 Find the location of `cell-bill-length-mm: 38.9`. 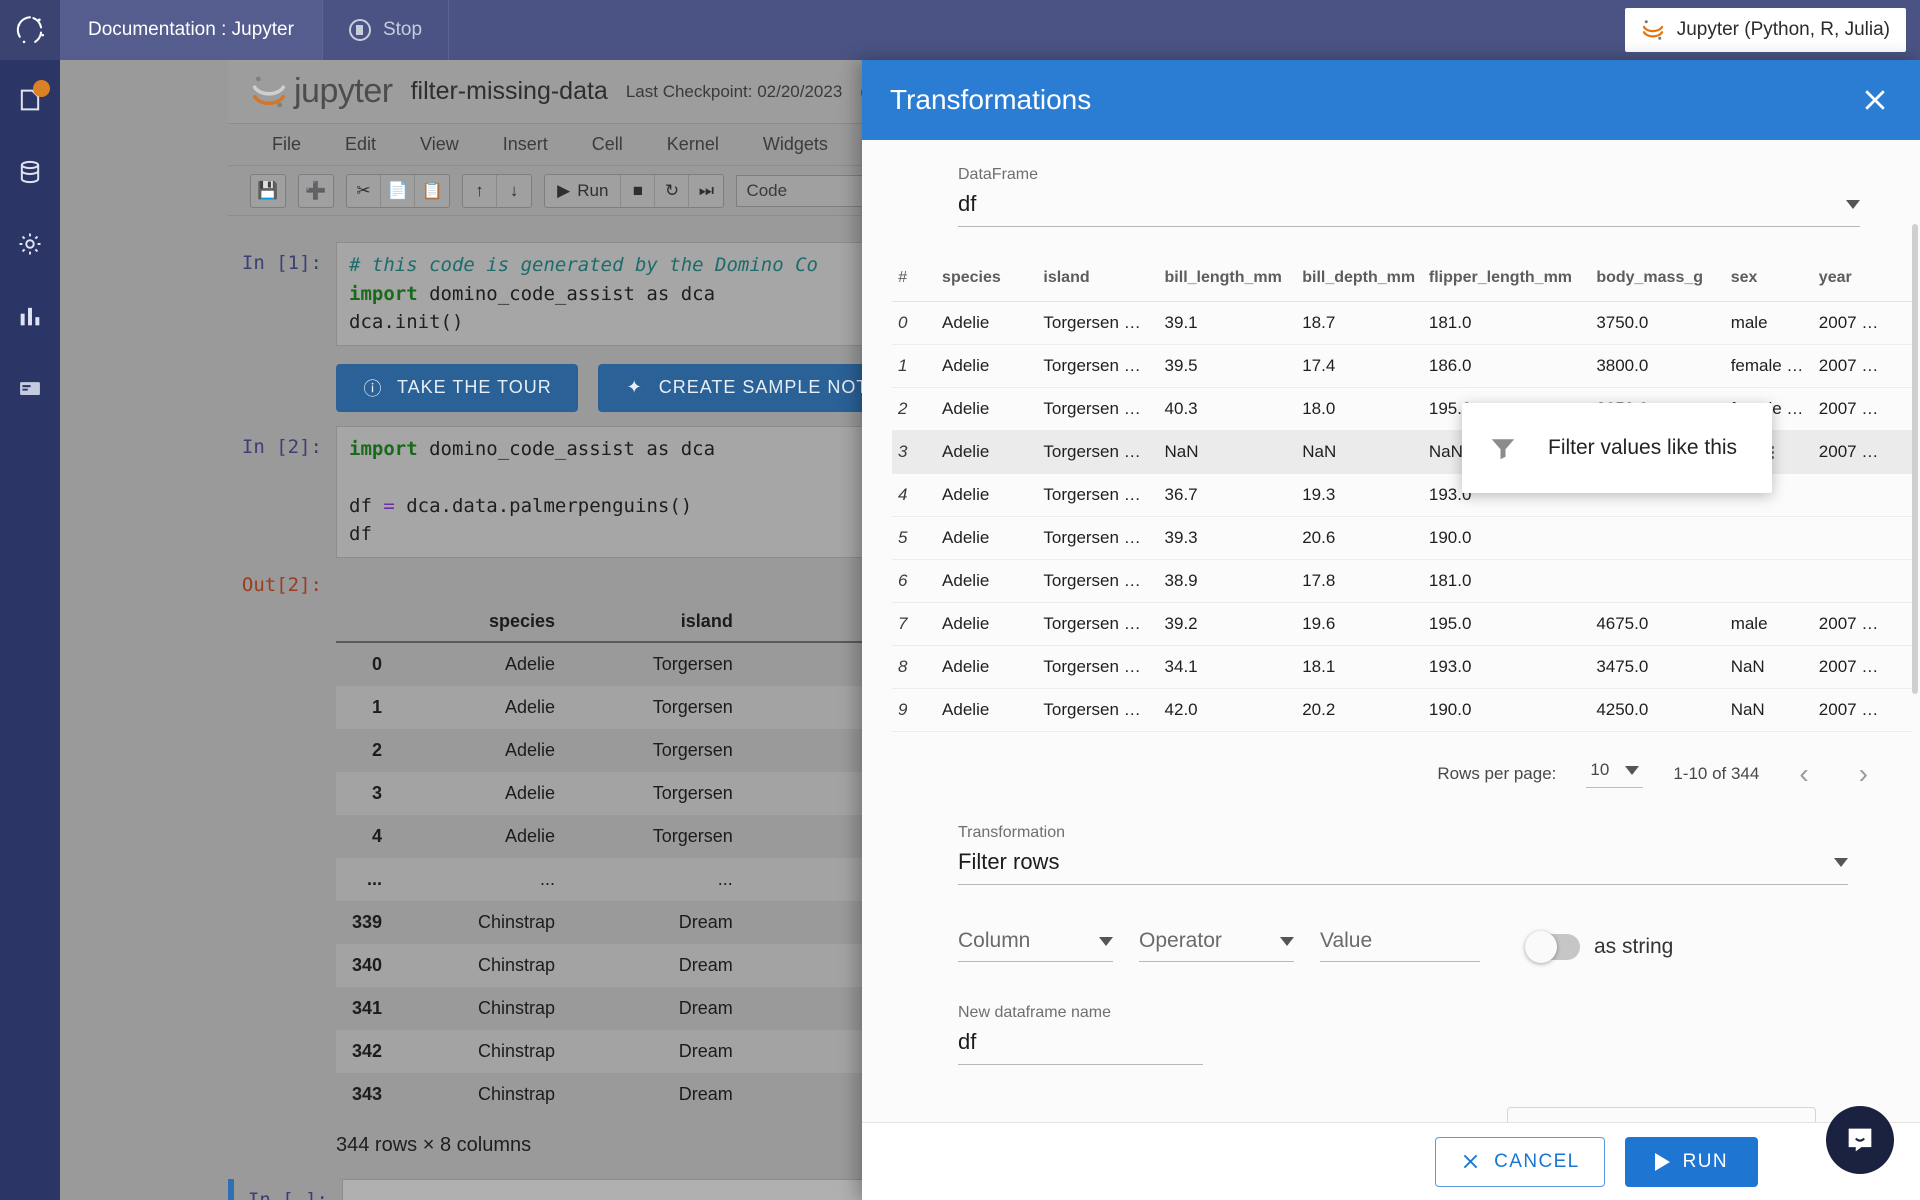

cell-bill-length-mm: 38.9 is located at coordinates (1227, 581).